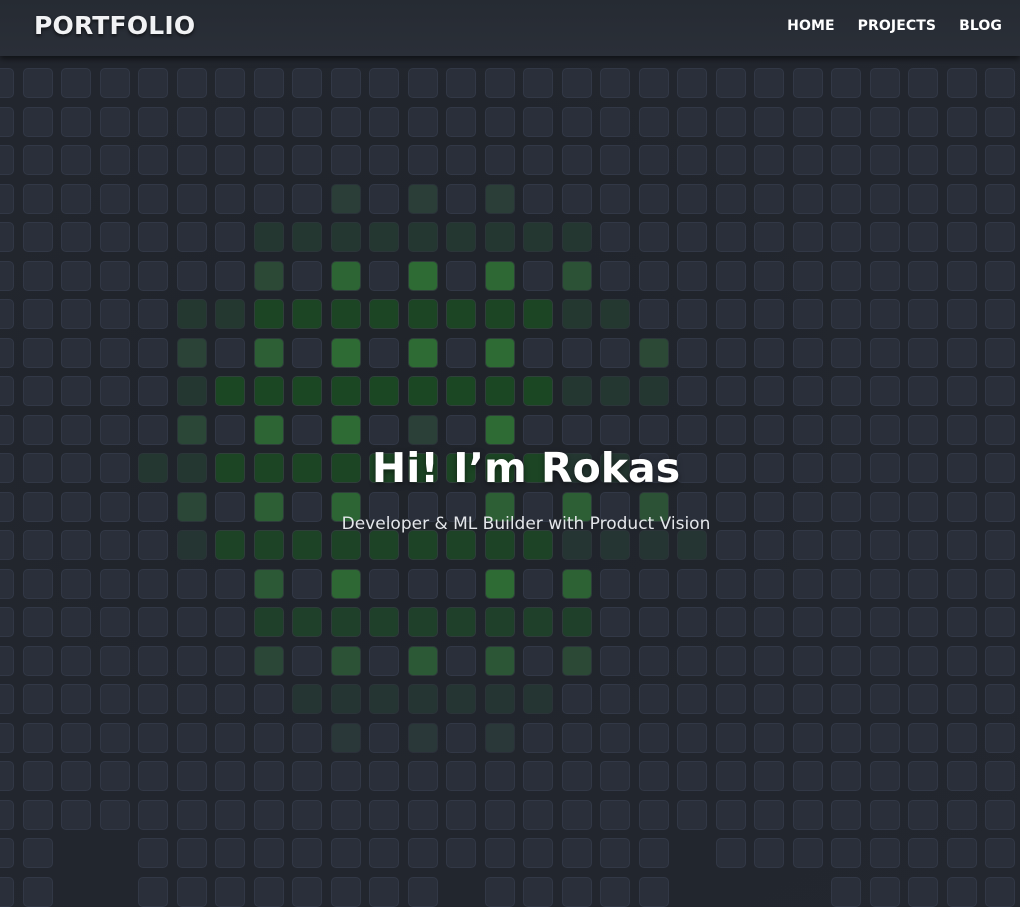  I want to click on nav-home-link: HOME, so click(811, 26).